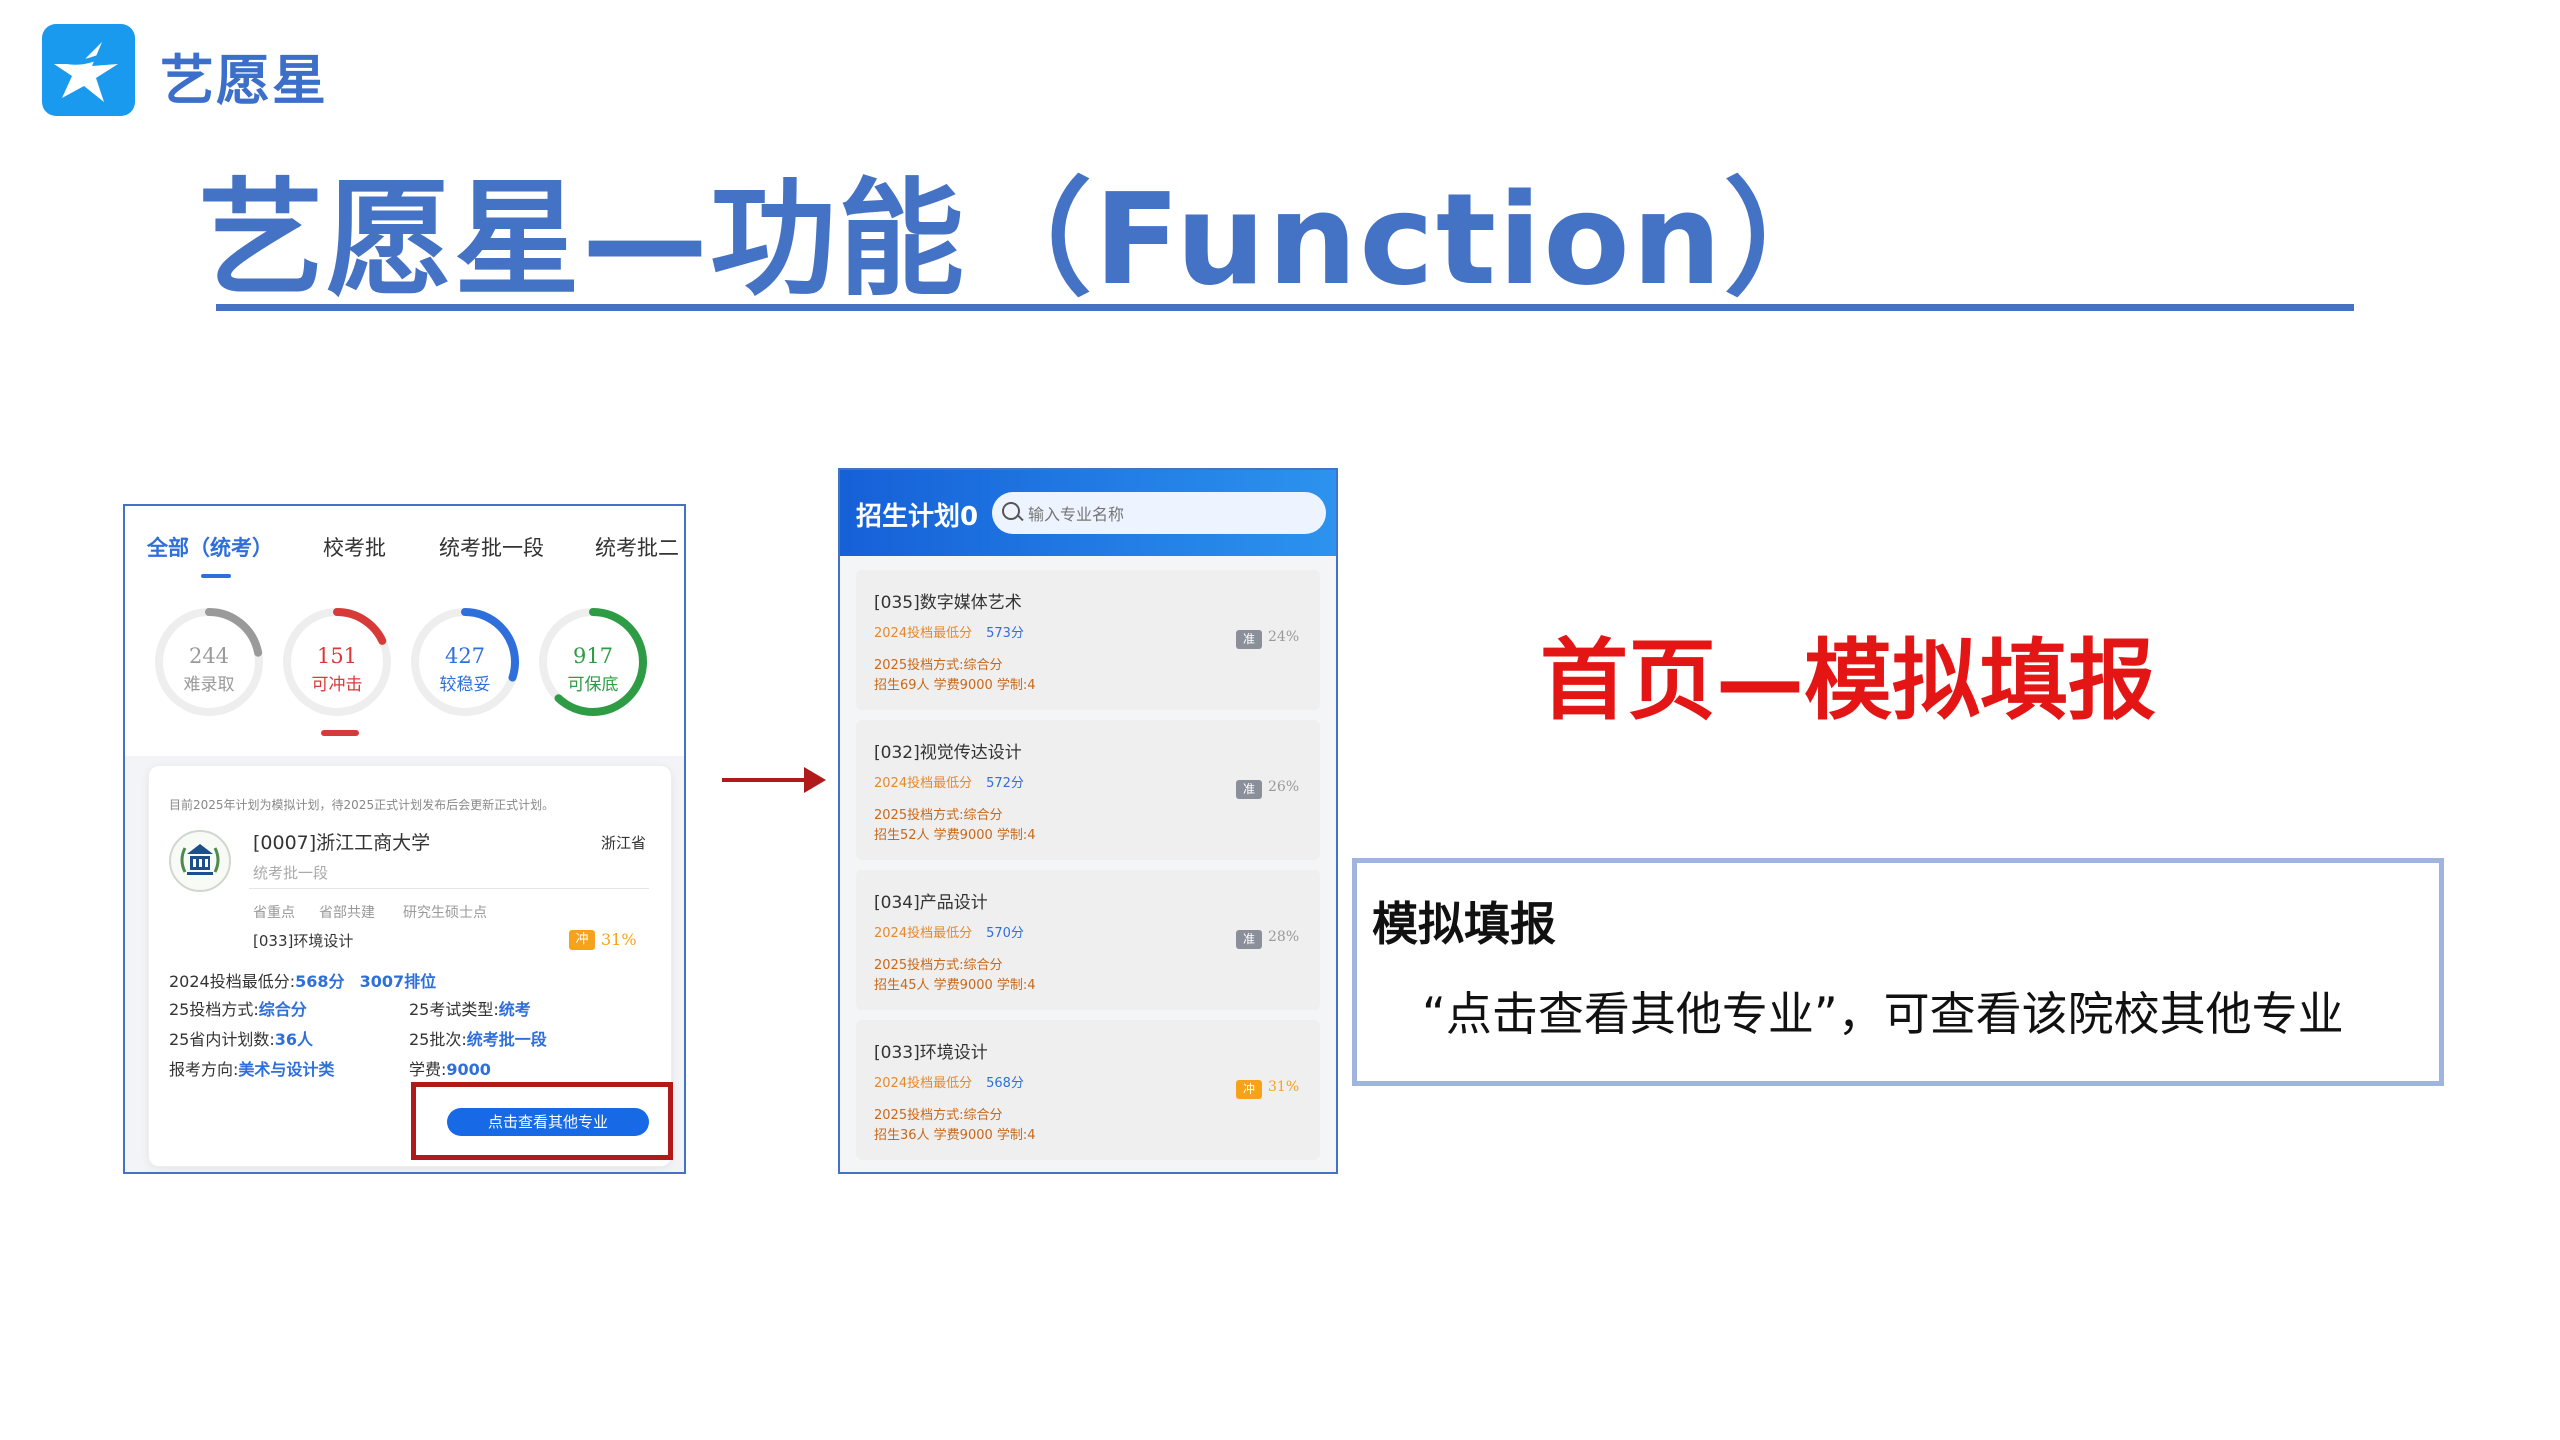 This screenshot has width=2560, height=1440. What do you see at coordinates (1883, 1014) in the screenshot?
I see `info-description: “点击查看其他专业”，可查看该院校其他专业` at bounding box center [1883, 1014].